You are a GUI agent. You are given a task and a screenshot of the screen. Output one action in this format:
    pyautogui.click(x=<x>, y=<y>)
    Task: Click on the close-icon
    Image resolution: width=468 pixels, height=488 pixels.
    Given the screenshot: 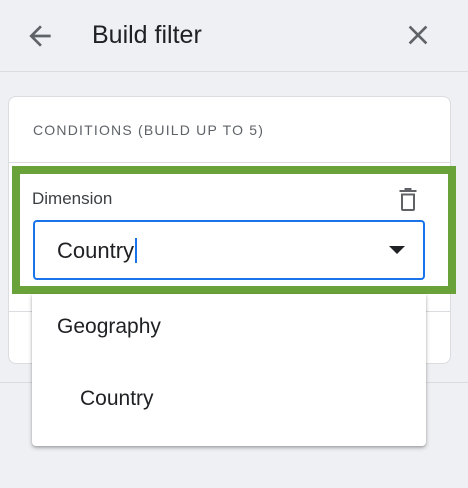 What is the action you would take?
    pyautogui.click(x=418, y=35)
    